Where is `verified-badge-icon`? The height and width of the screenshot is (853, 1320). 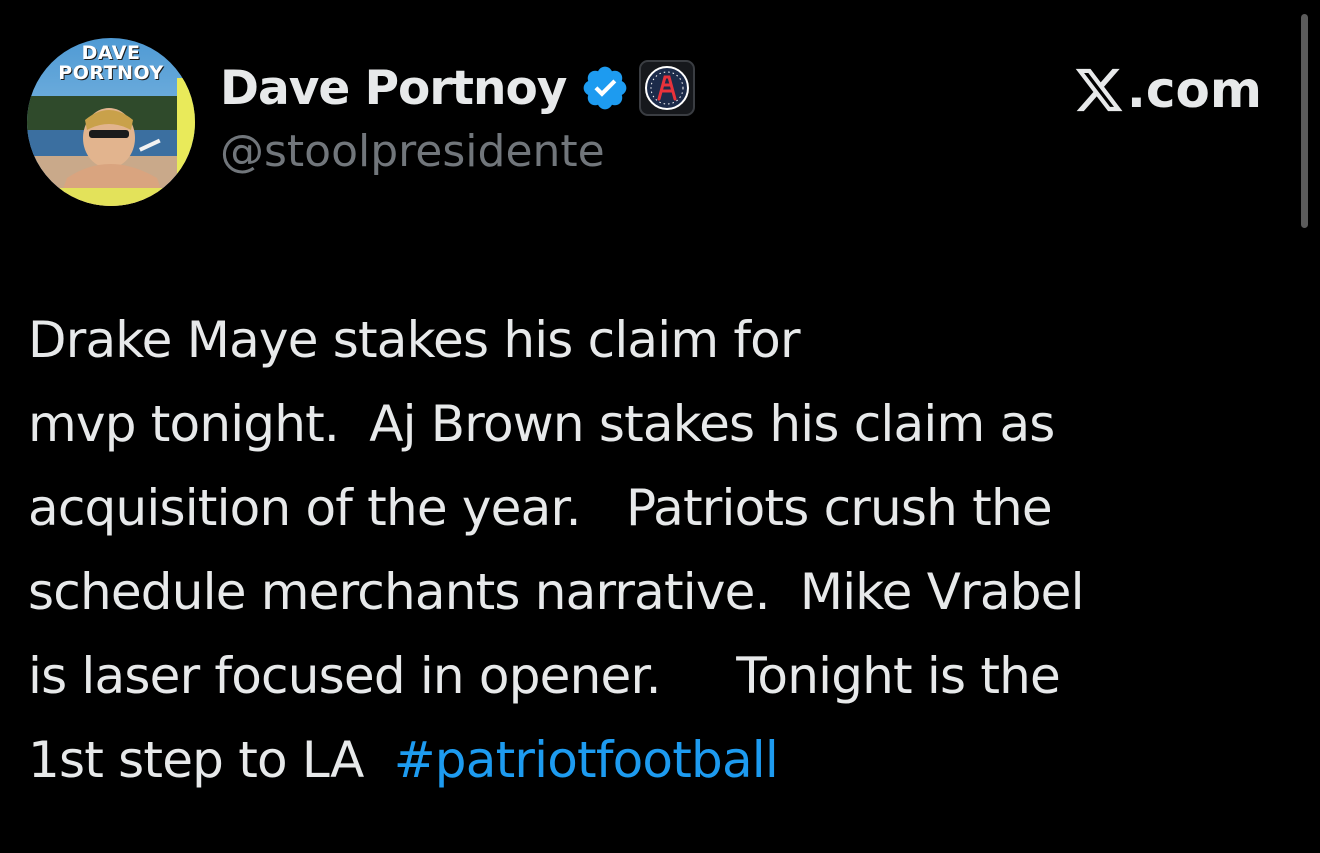
verified-badge-icon is located at coordinates (605, 88).